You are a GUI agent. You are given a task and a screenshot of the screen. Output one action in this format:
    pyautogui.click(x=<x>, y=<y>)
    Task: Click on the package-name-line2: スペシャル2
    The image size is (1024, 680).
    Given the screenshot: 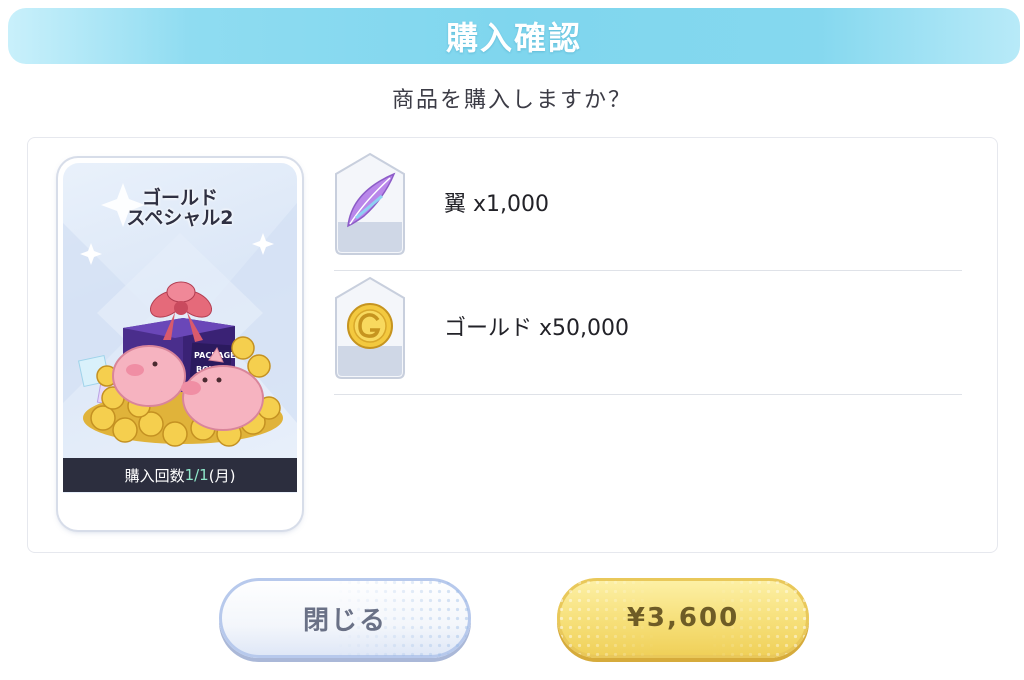 What is the action you would take?
    pyautogui.click(x=180, y=218)
    